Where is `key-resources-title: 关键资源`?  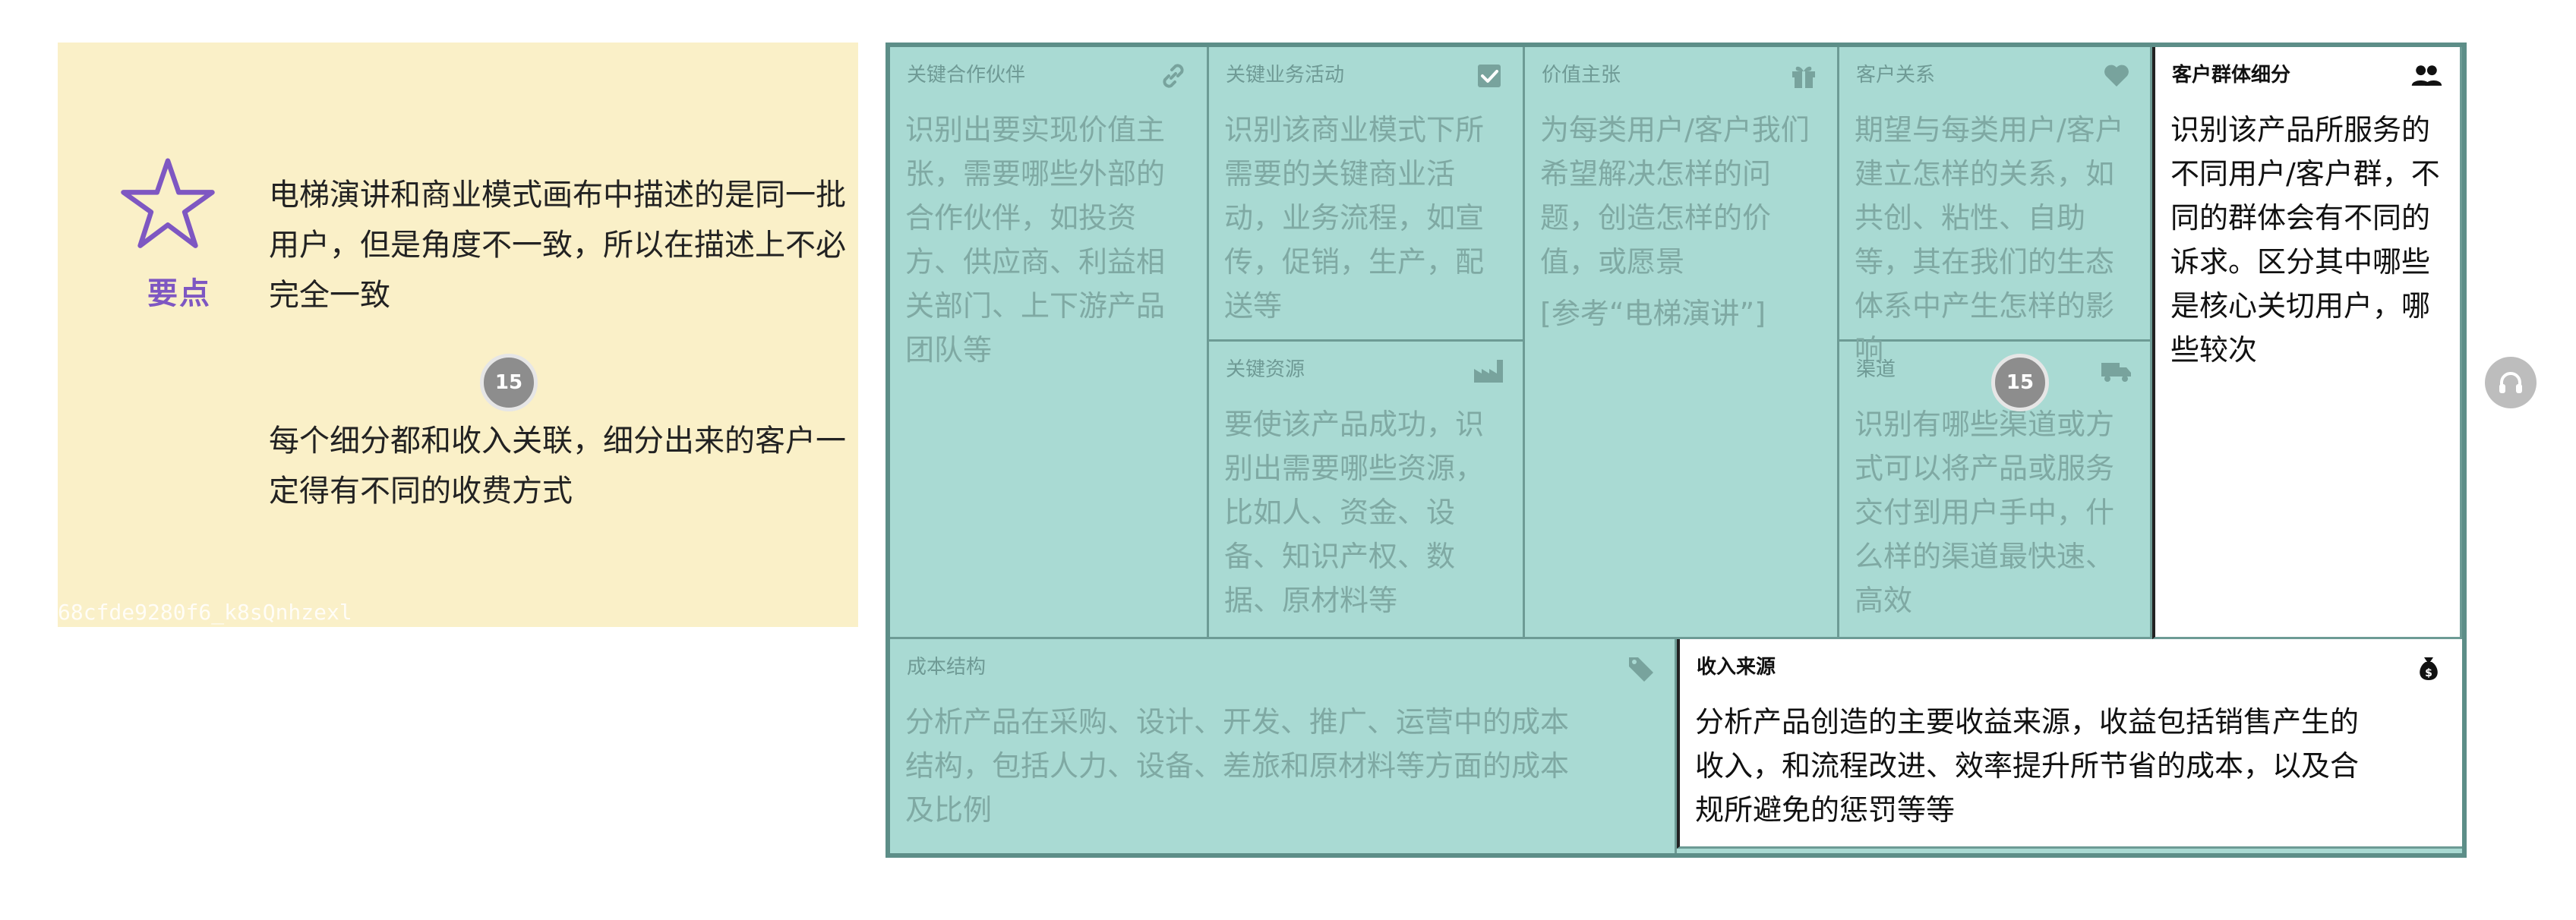 key-resources-title: 关键资源 is located at coordinates (1265, 369).